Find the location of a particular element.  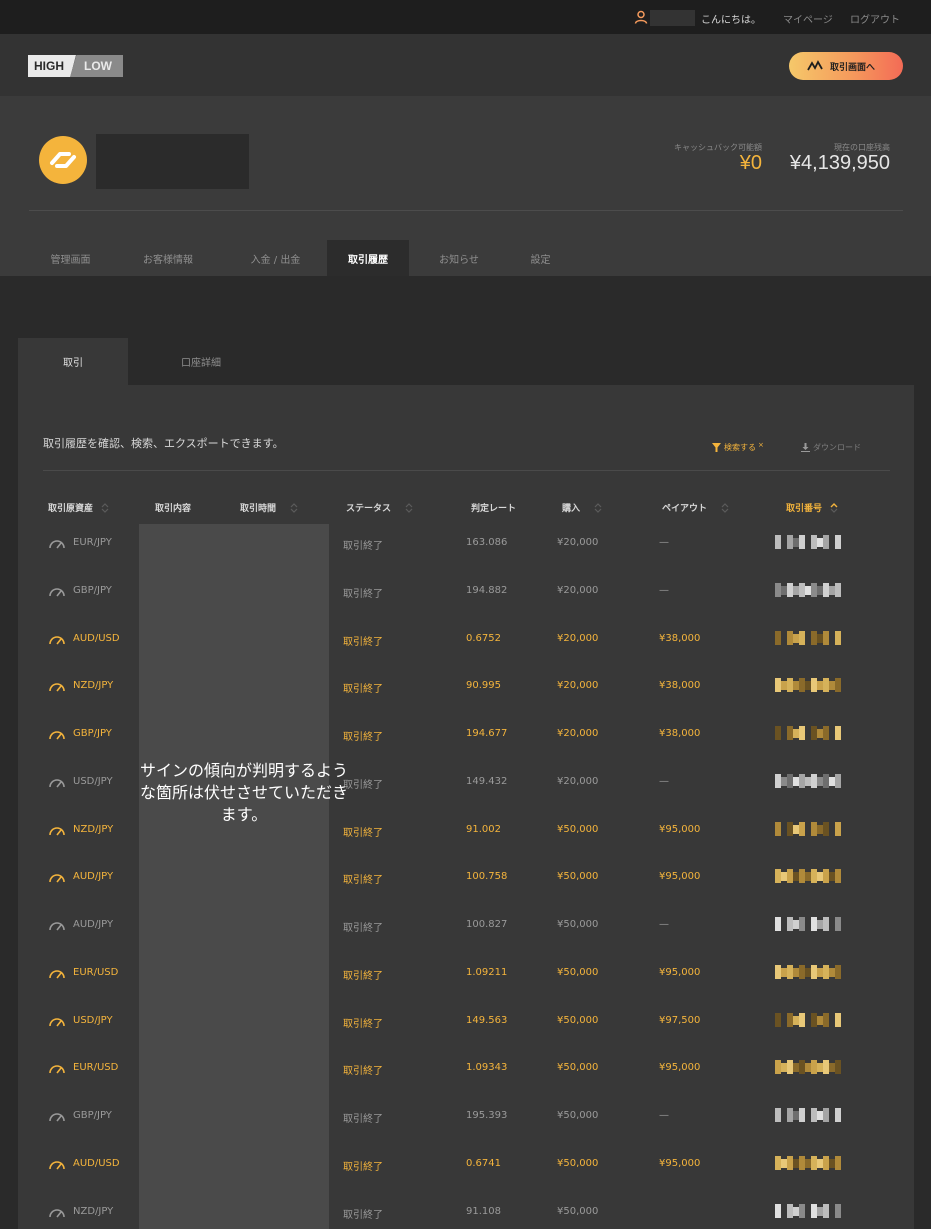

tab-label: 取引履歴 is located at coordinates (368, 260).